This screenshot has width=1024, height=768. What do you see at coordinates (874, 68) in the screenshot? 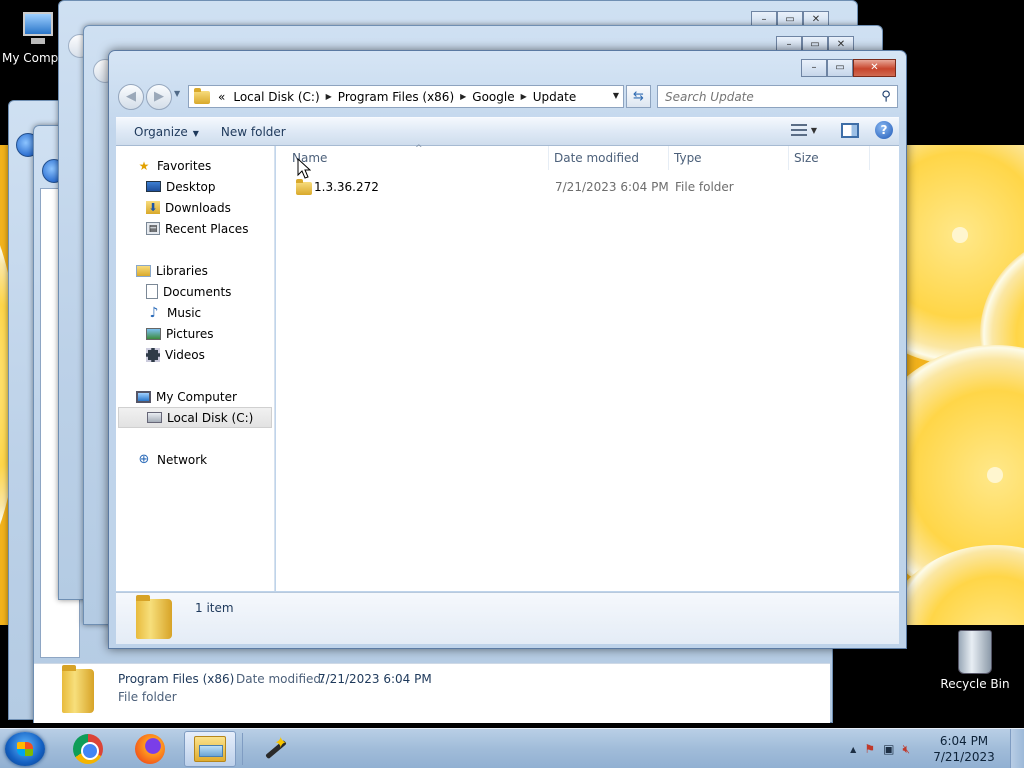
I see `close-button: ✕` at bounding box center [874, 68].